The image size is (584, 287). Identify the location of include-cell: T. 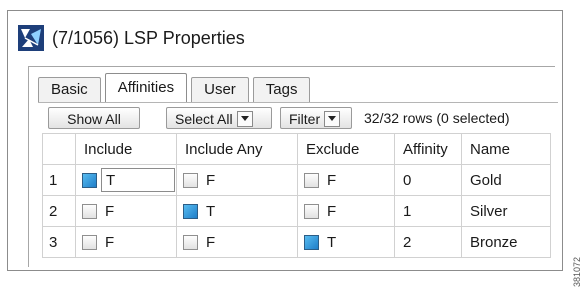
(126, 180).